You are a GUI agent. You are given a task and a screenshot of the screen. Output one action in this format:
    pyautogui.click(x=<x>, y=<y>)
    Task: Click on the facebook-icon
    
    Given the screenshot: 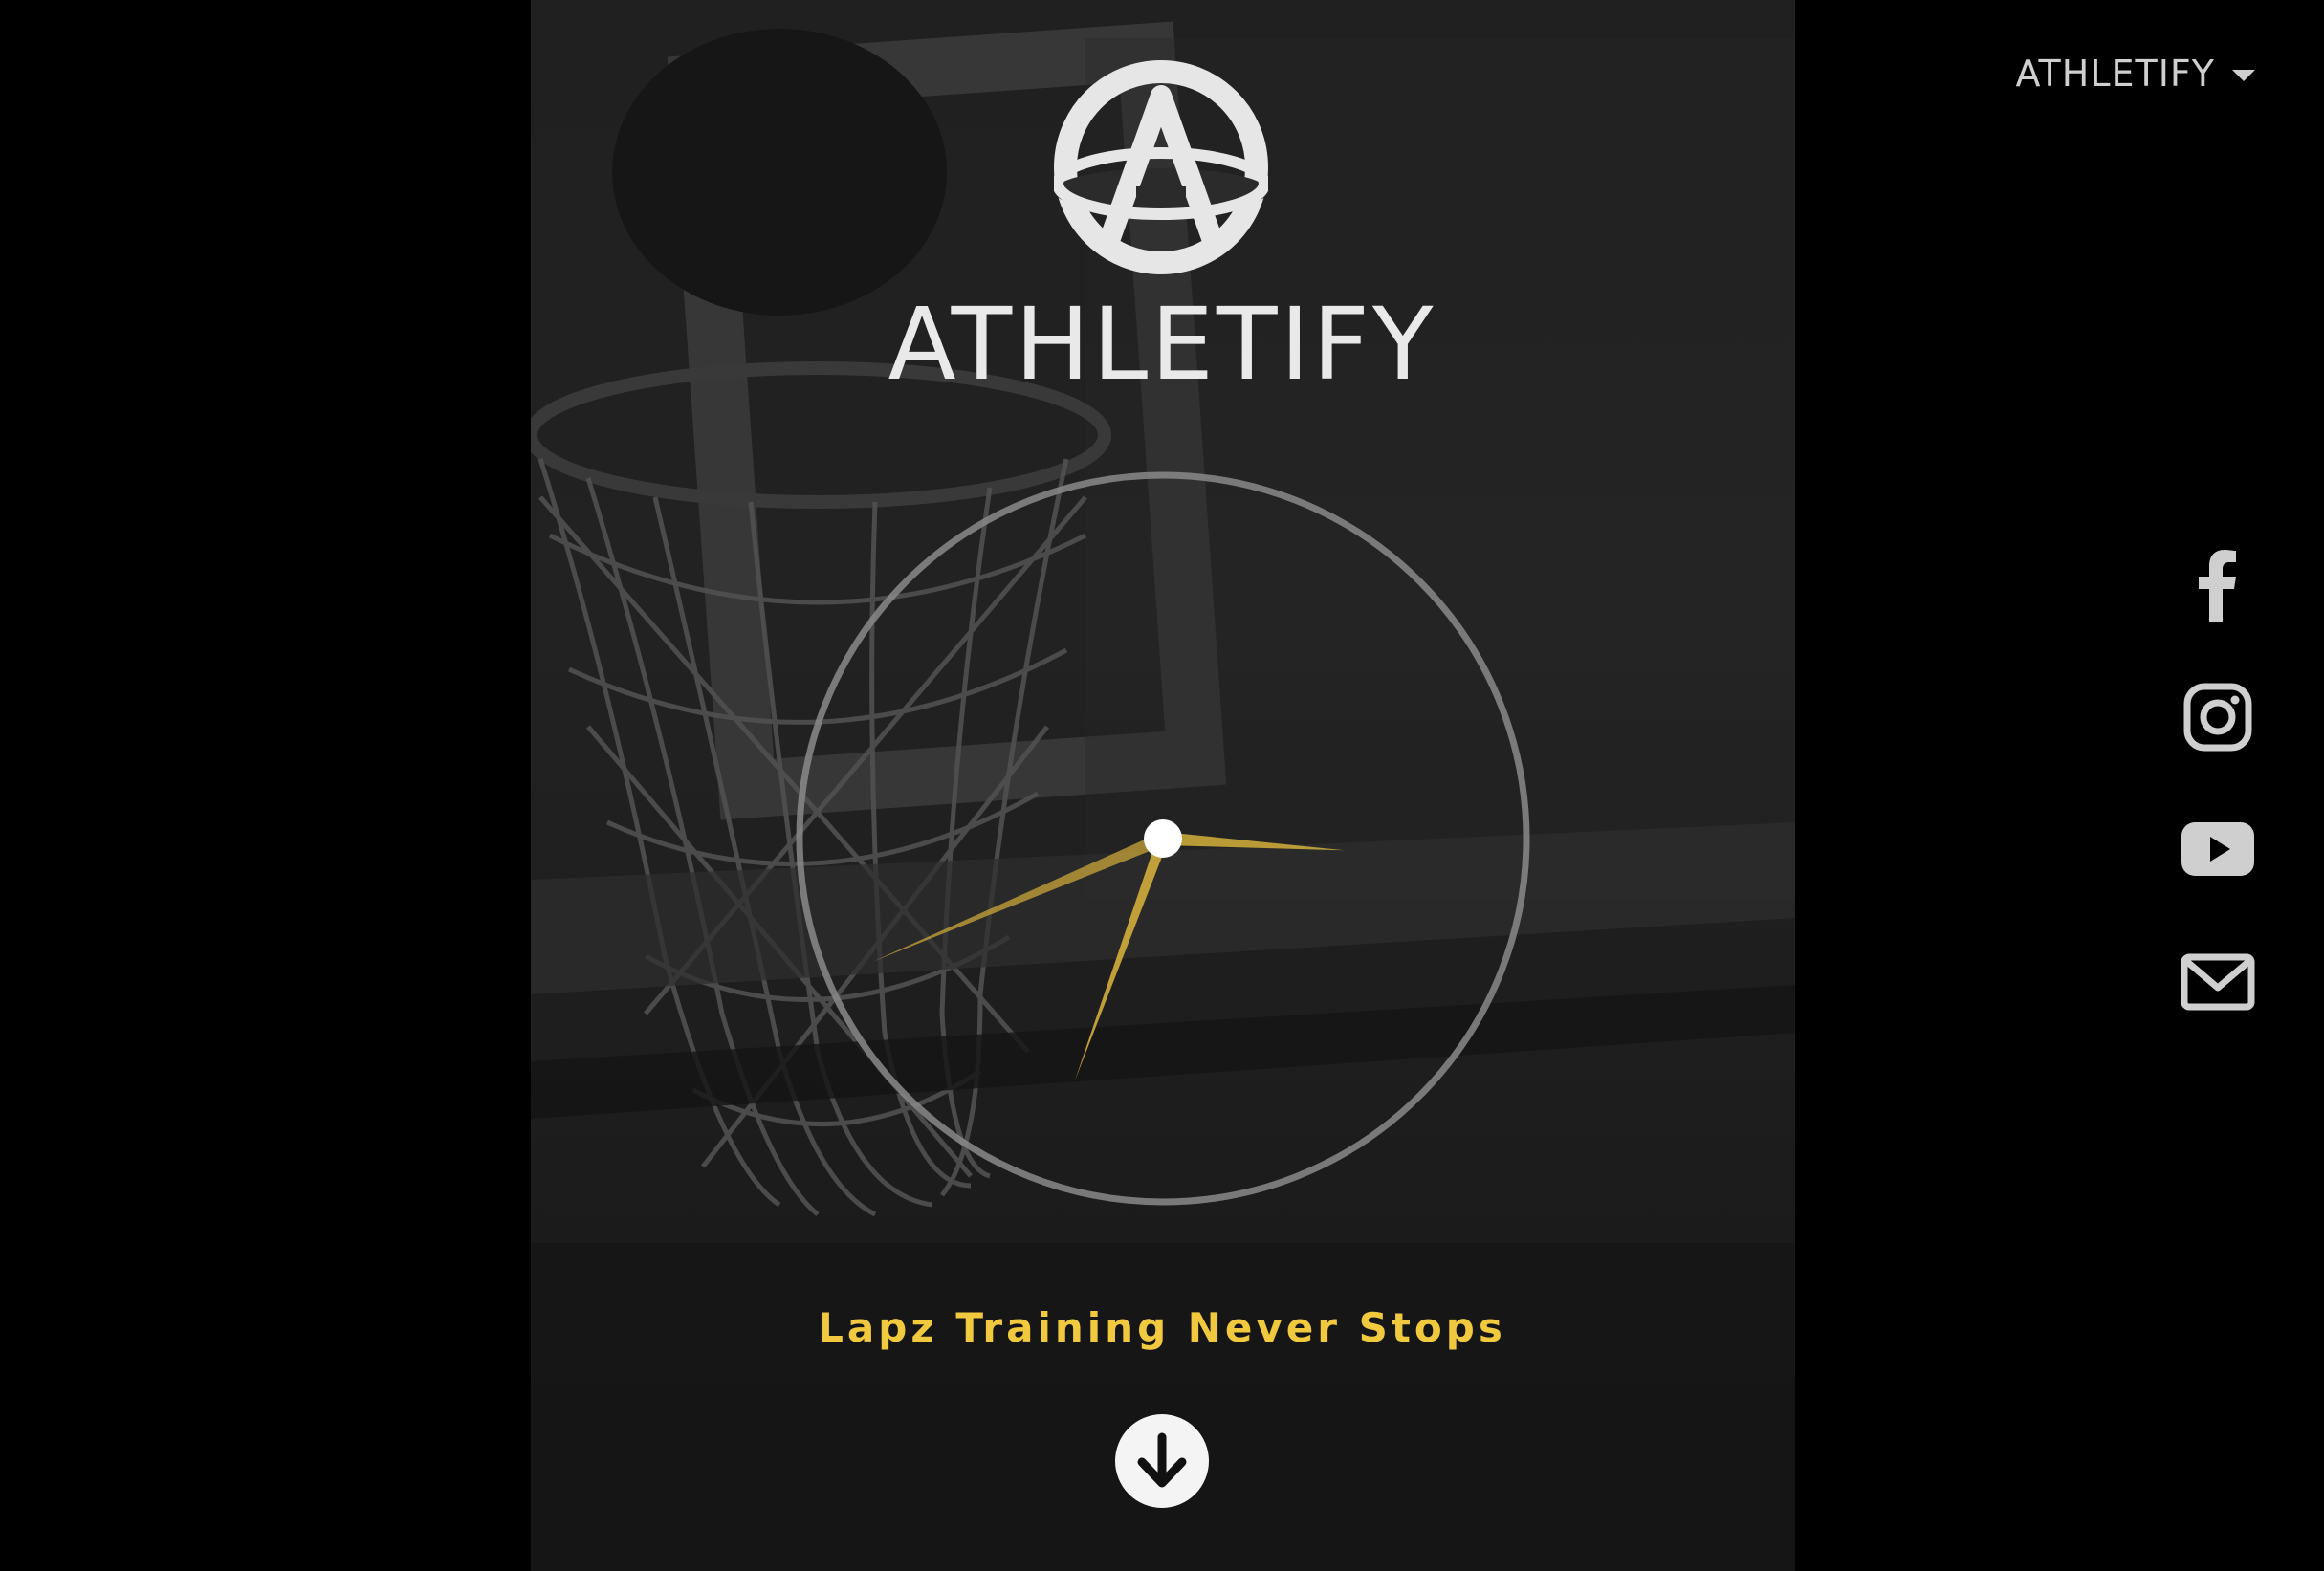 What is the action you would take?
    pyautogui.click(x=2217, y=586)
    